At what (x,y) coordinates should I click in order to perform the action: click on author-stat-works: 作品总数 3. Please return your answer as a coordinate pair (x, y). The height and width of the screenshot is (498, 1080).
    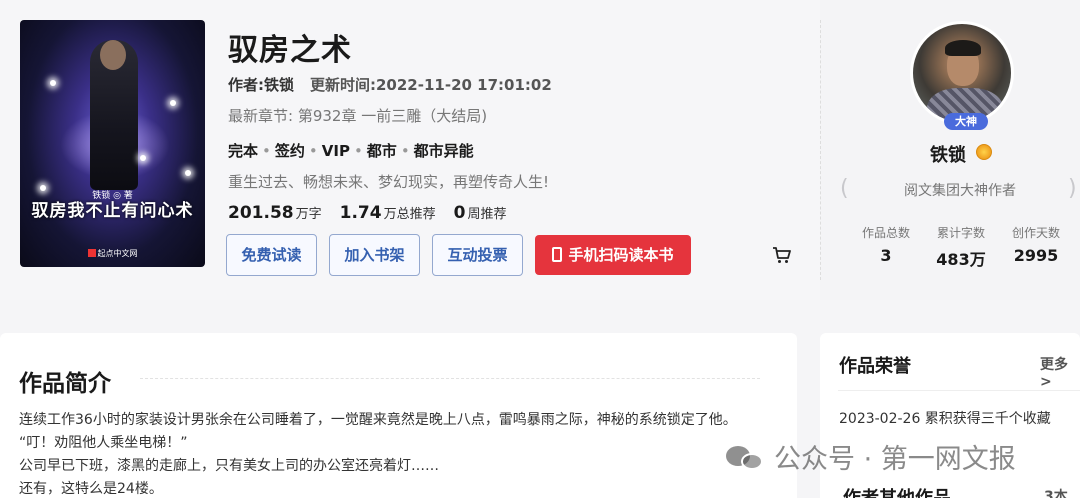
    Looking at the image, I should click on (885, 245).